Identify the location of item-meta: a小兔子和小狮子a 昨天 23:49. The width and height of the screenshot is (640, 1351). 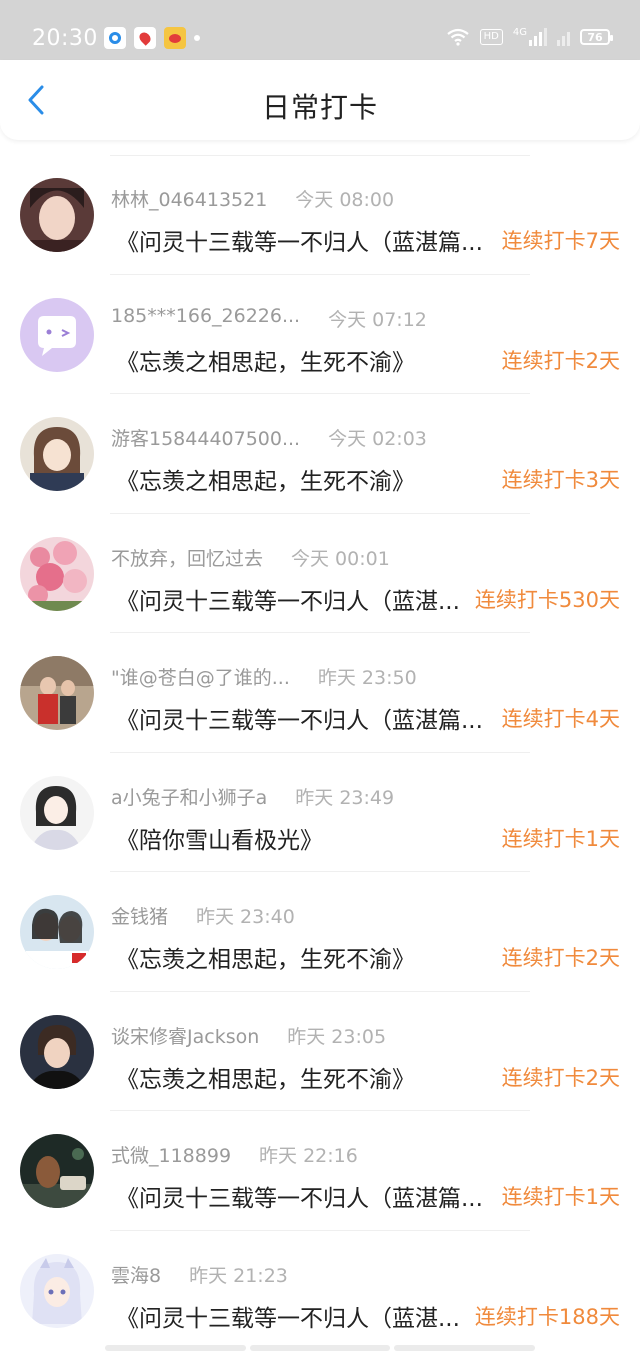
(252, 796).